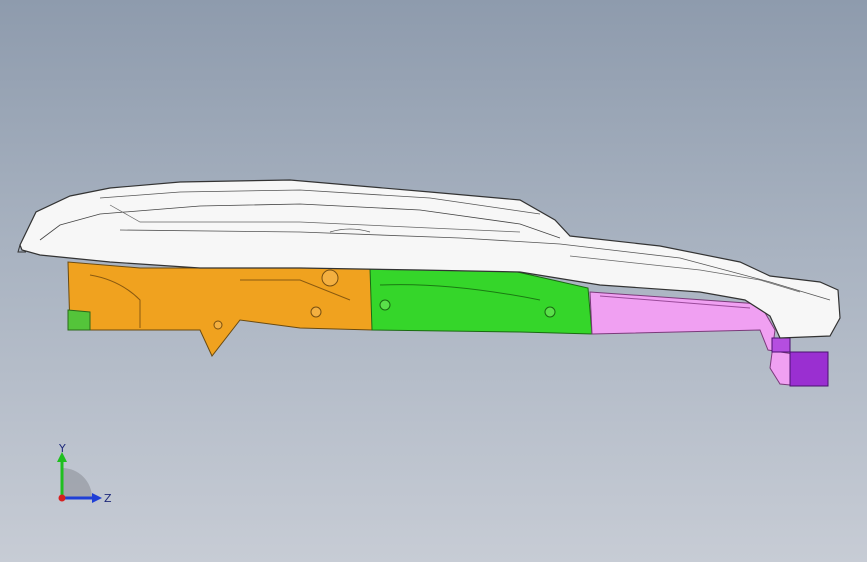  What do you see at coordinates (220, 309) in the screenshot?
I see `rear-bracket-part` at bounding box center [220, 309].